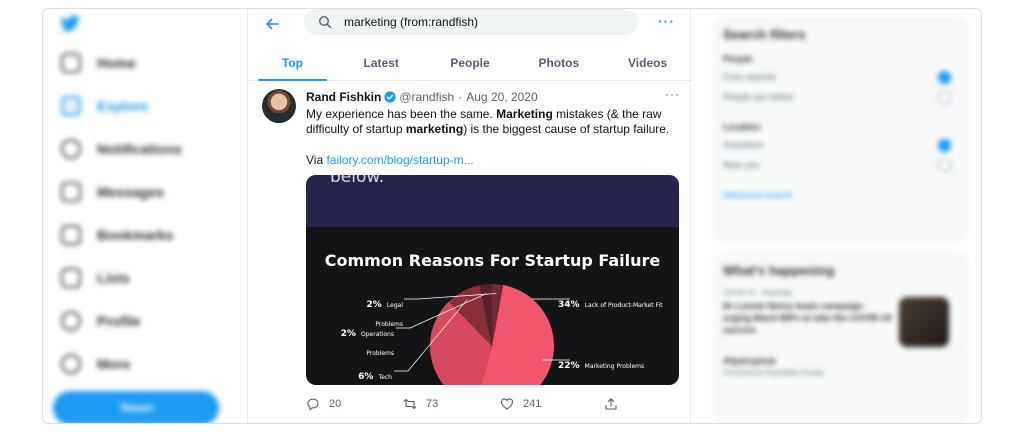  I want to click on pie-label-product-market-fit: 34% Lack of Product-Market Fit, so click(613, 301).